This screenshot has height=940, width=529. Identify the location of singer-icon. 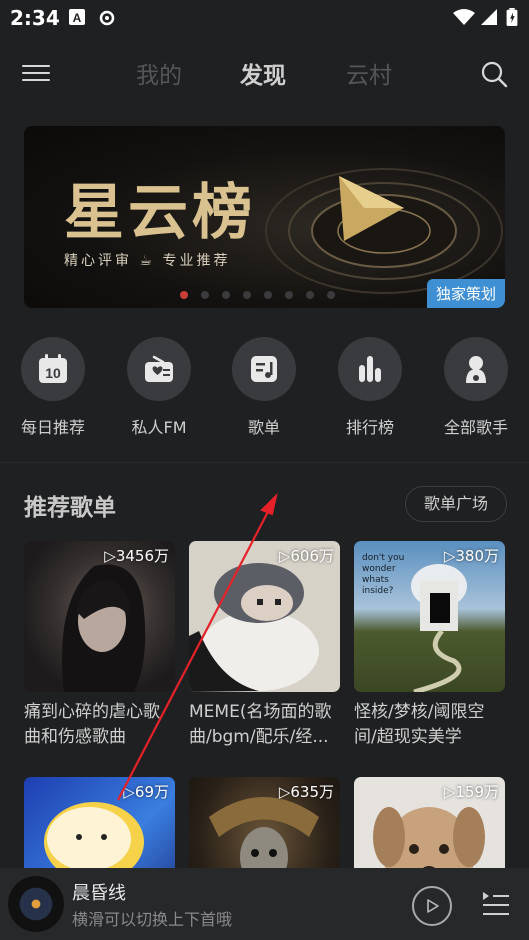
(476, 369).